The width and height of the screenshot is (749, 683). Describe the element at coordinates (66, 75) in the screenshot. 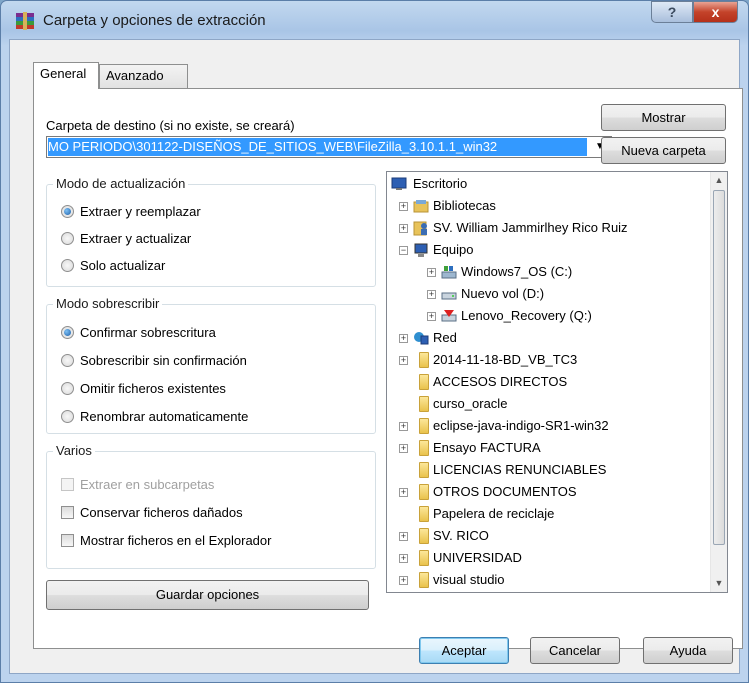

I see `tab-general: General` at that location.